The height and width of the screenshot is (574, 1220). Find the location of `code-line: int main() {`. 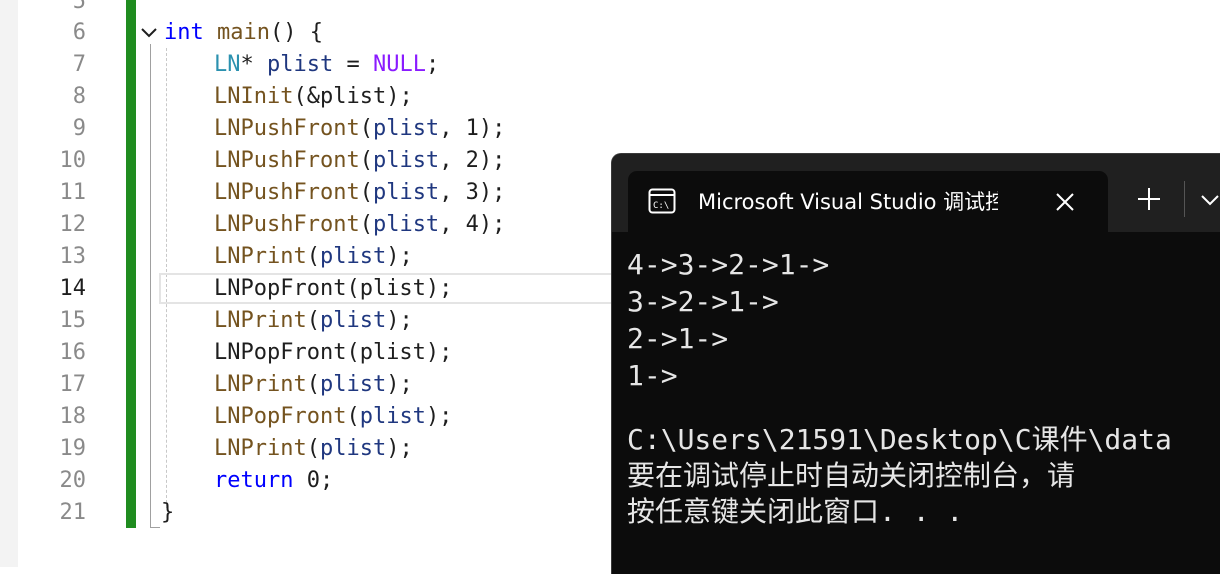

code-line: int main() { is located at coordinates (243, 33).